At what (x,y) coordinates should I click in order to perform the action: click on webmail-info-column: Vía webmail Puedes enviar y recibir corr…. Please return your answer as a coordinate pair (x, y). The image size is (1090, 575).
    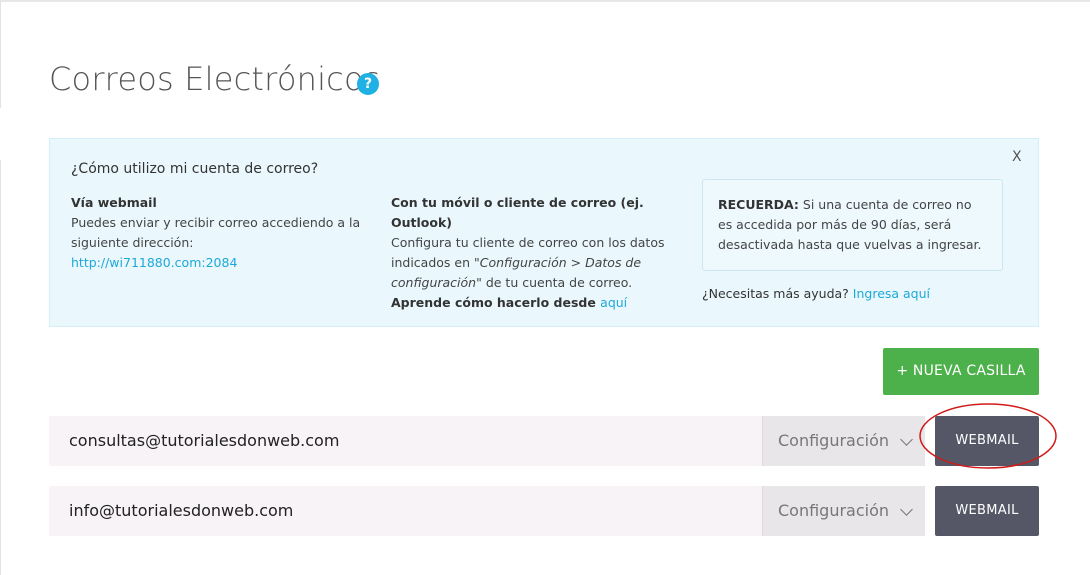
    Looking at the image, I should click on (221, 233).